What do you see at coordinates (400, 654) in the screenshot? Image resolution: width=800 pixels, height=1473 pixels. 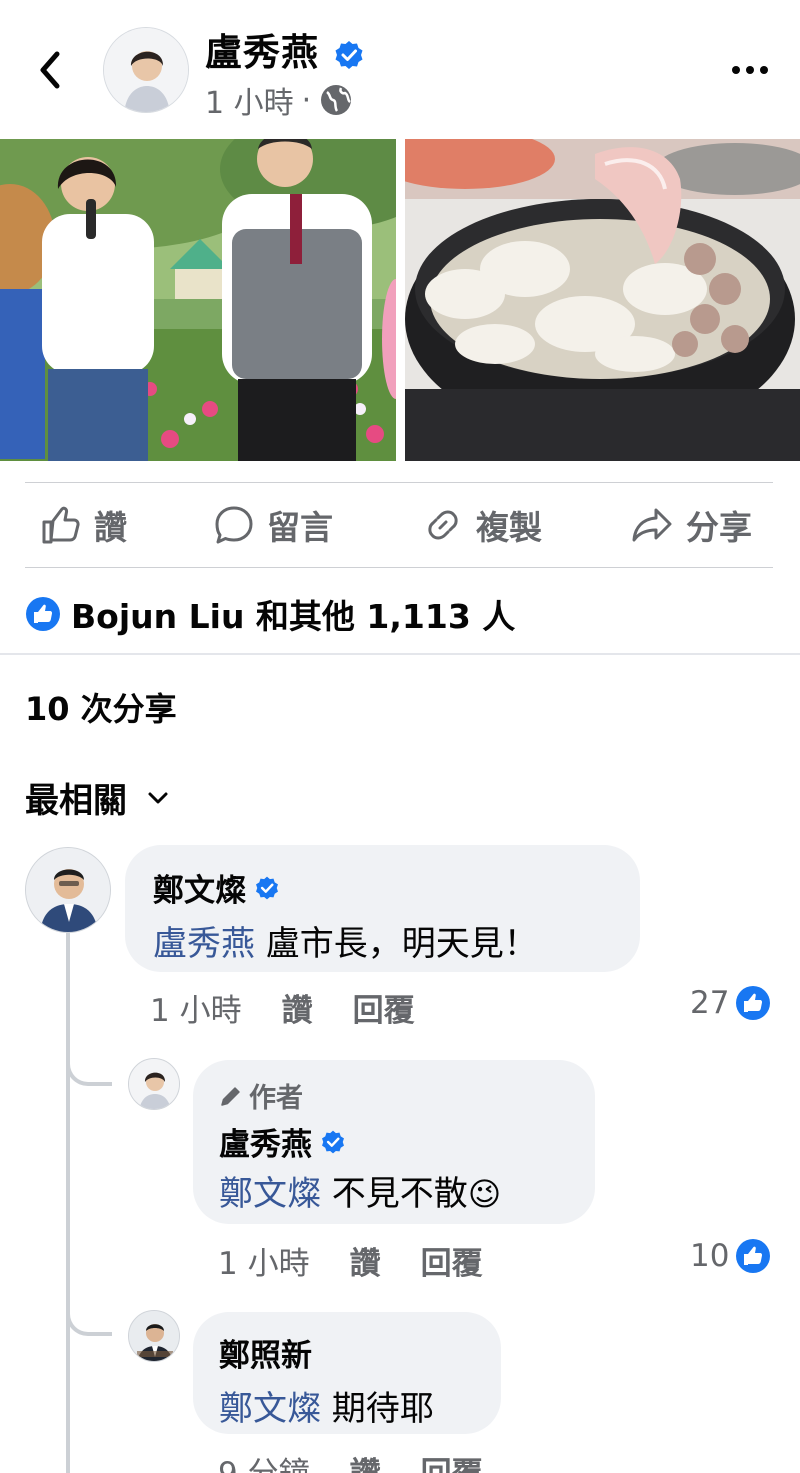 I see `section-divider` at bounding box center [400, 654].